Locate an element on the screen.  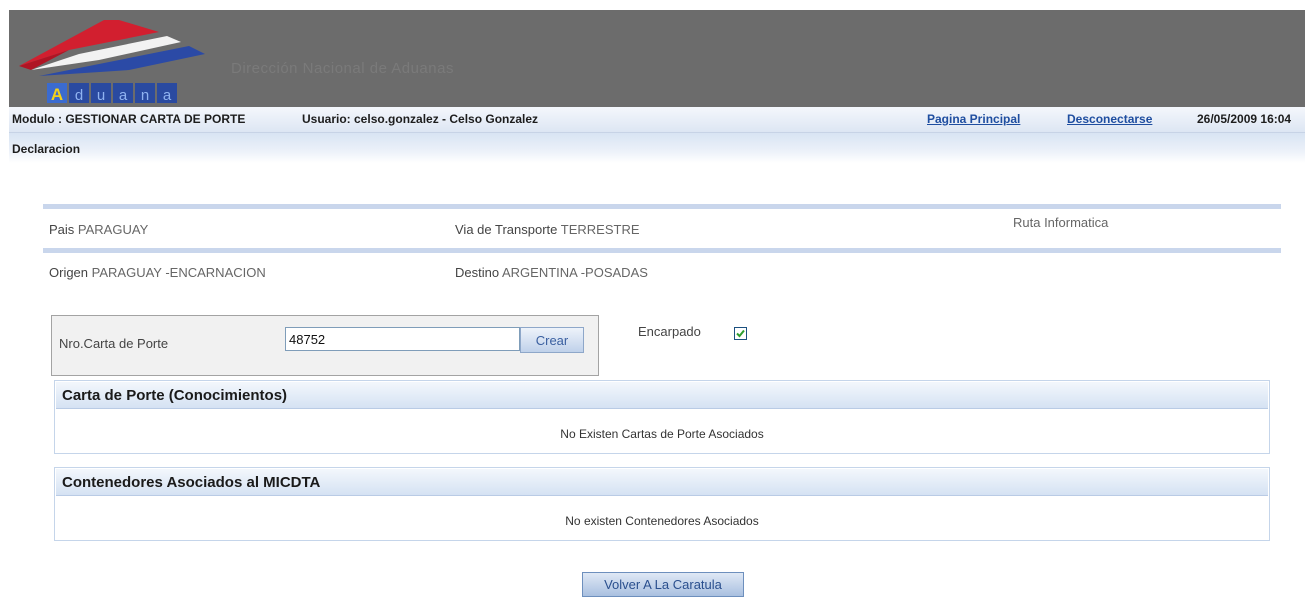
module-name: Modulo : GESTIONAR CARTA DE PORTE is located at coordinates (129, 119).